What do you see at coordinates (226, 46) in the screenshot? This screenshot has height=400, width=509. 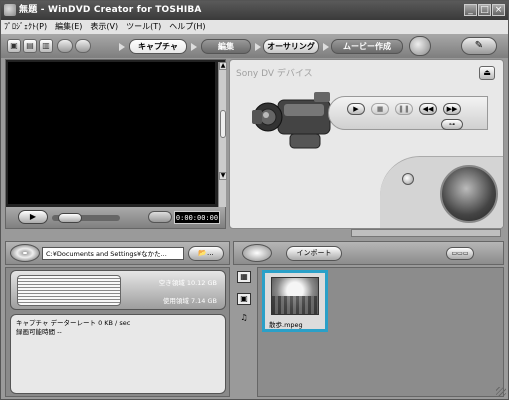 I see `tab-edit: 編集` at bounding box center [226, 46].